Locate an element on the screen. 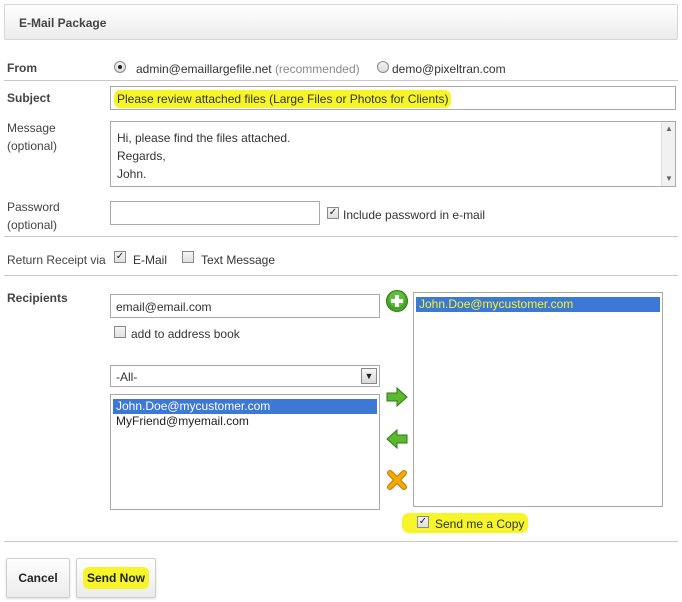 The height and width of the screenshot is (602, 682). receipt-email-label: E-Mail is located at coordinates (150, 260).